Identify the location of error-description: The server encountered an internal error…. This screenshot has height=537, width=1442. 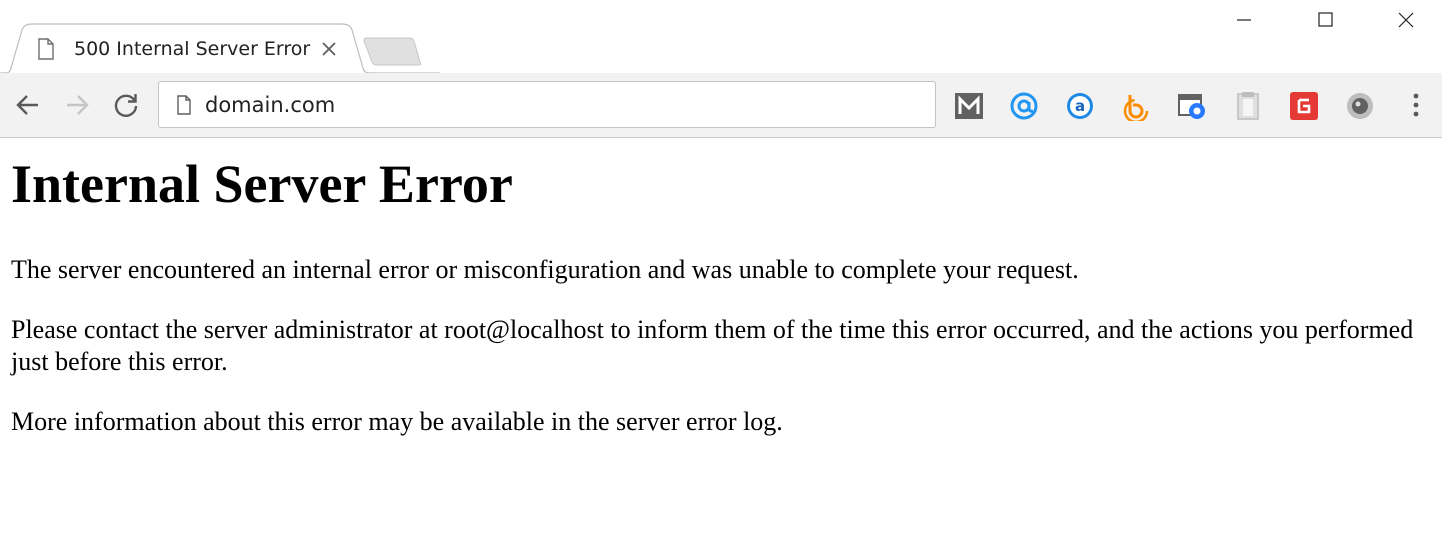
(545, 269).